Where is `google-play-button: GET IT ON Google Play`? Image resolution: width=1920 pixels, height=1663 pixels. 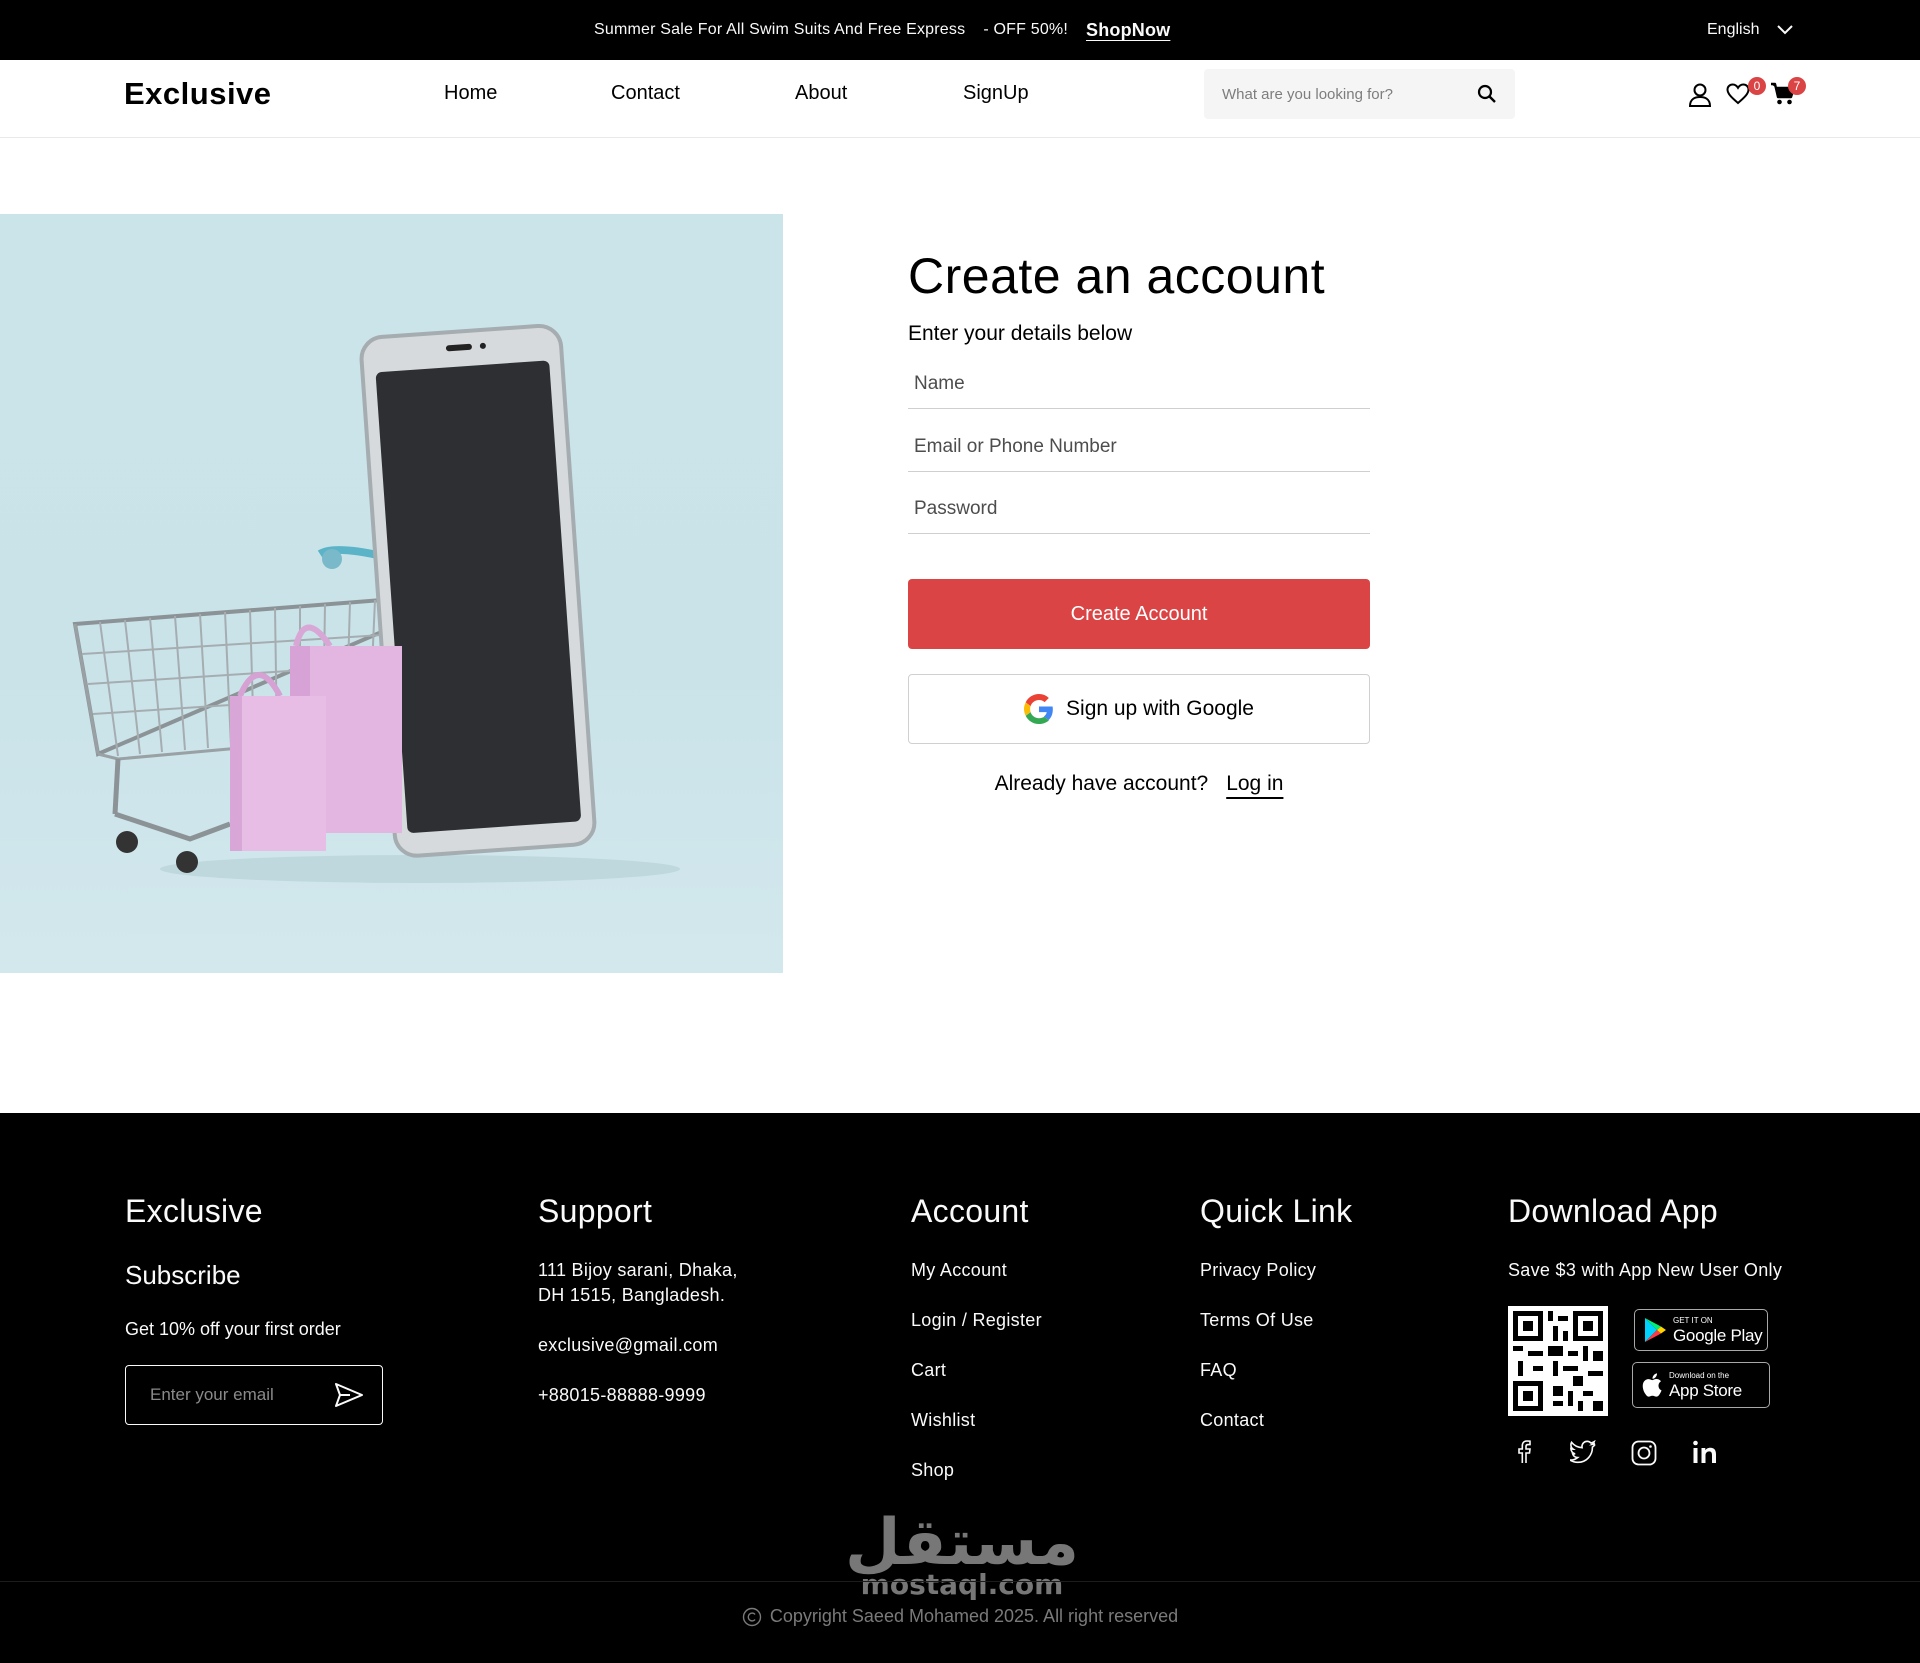 google-play-button: GET IT ON Google Play is located at coordinates (1701, 1330).